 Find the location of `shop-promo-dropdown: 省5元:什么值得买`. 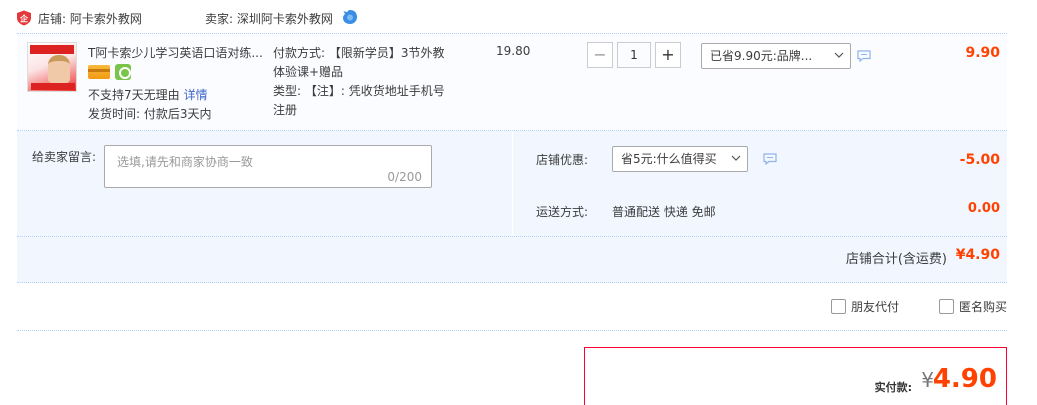

shop-promo-dropdown: 省5元:什么值得买 is located at coordinates (680, 159).